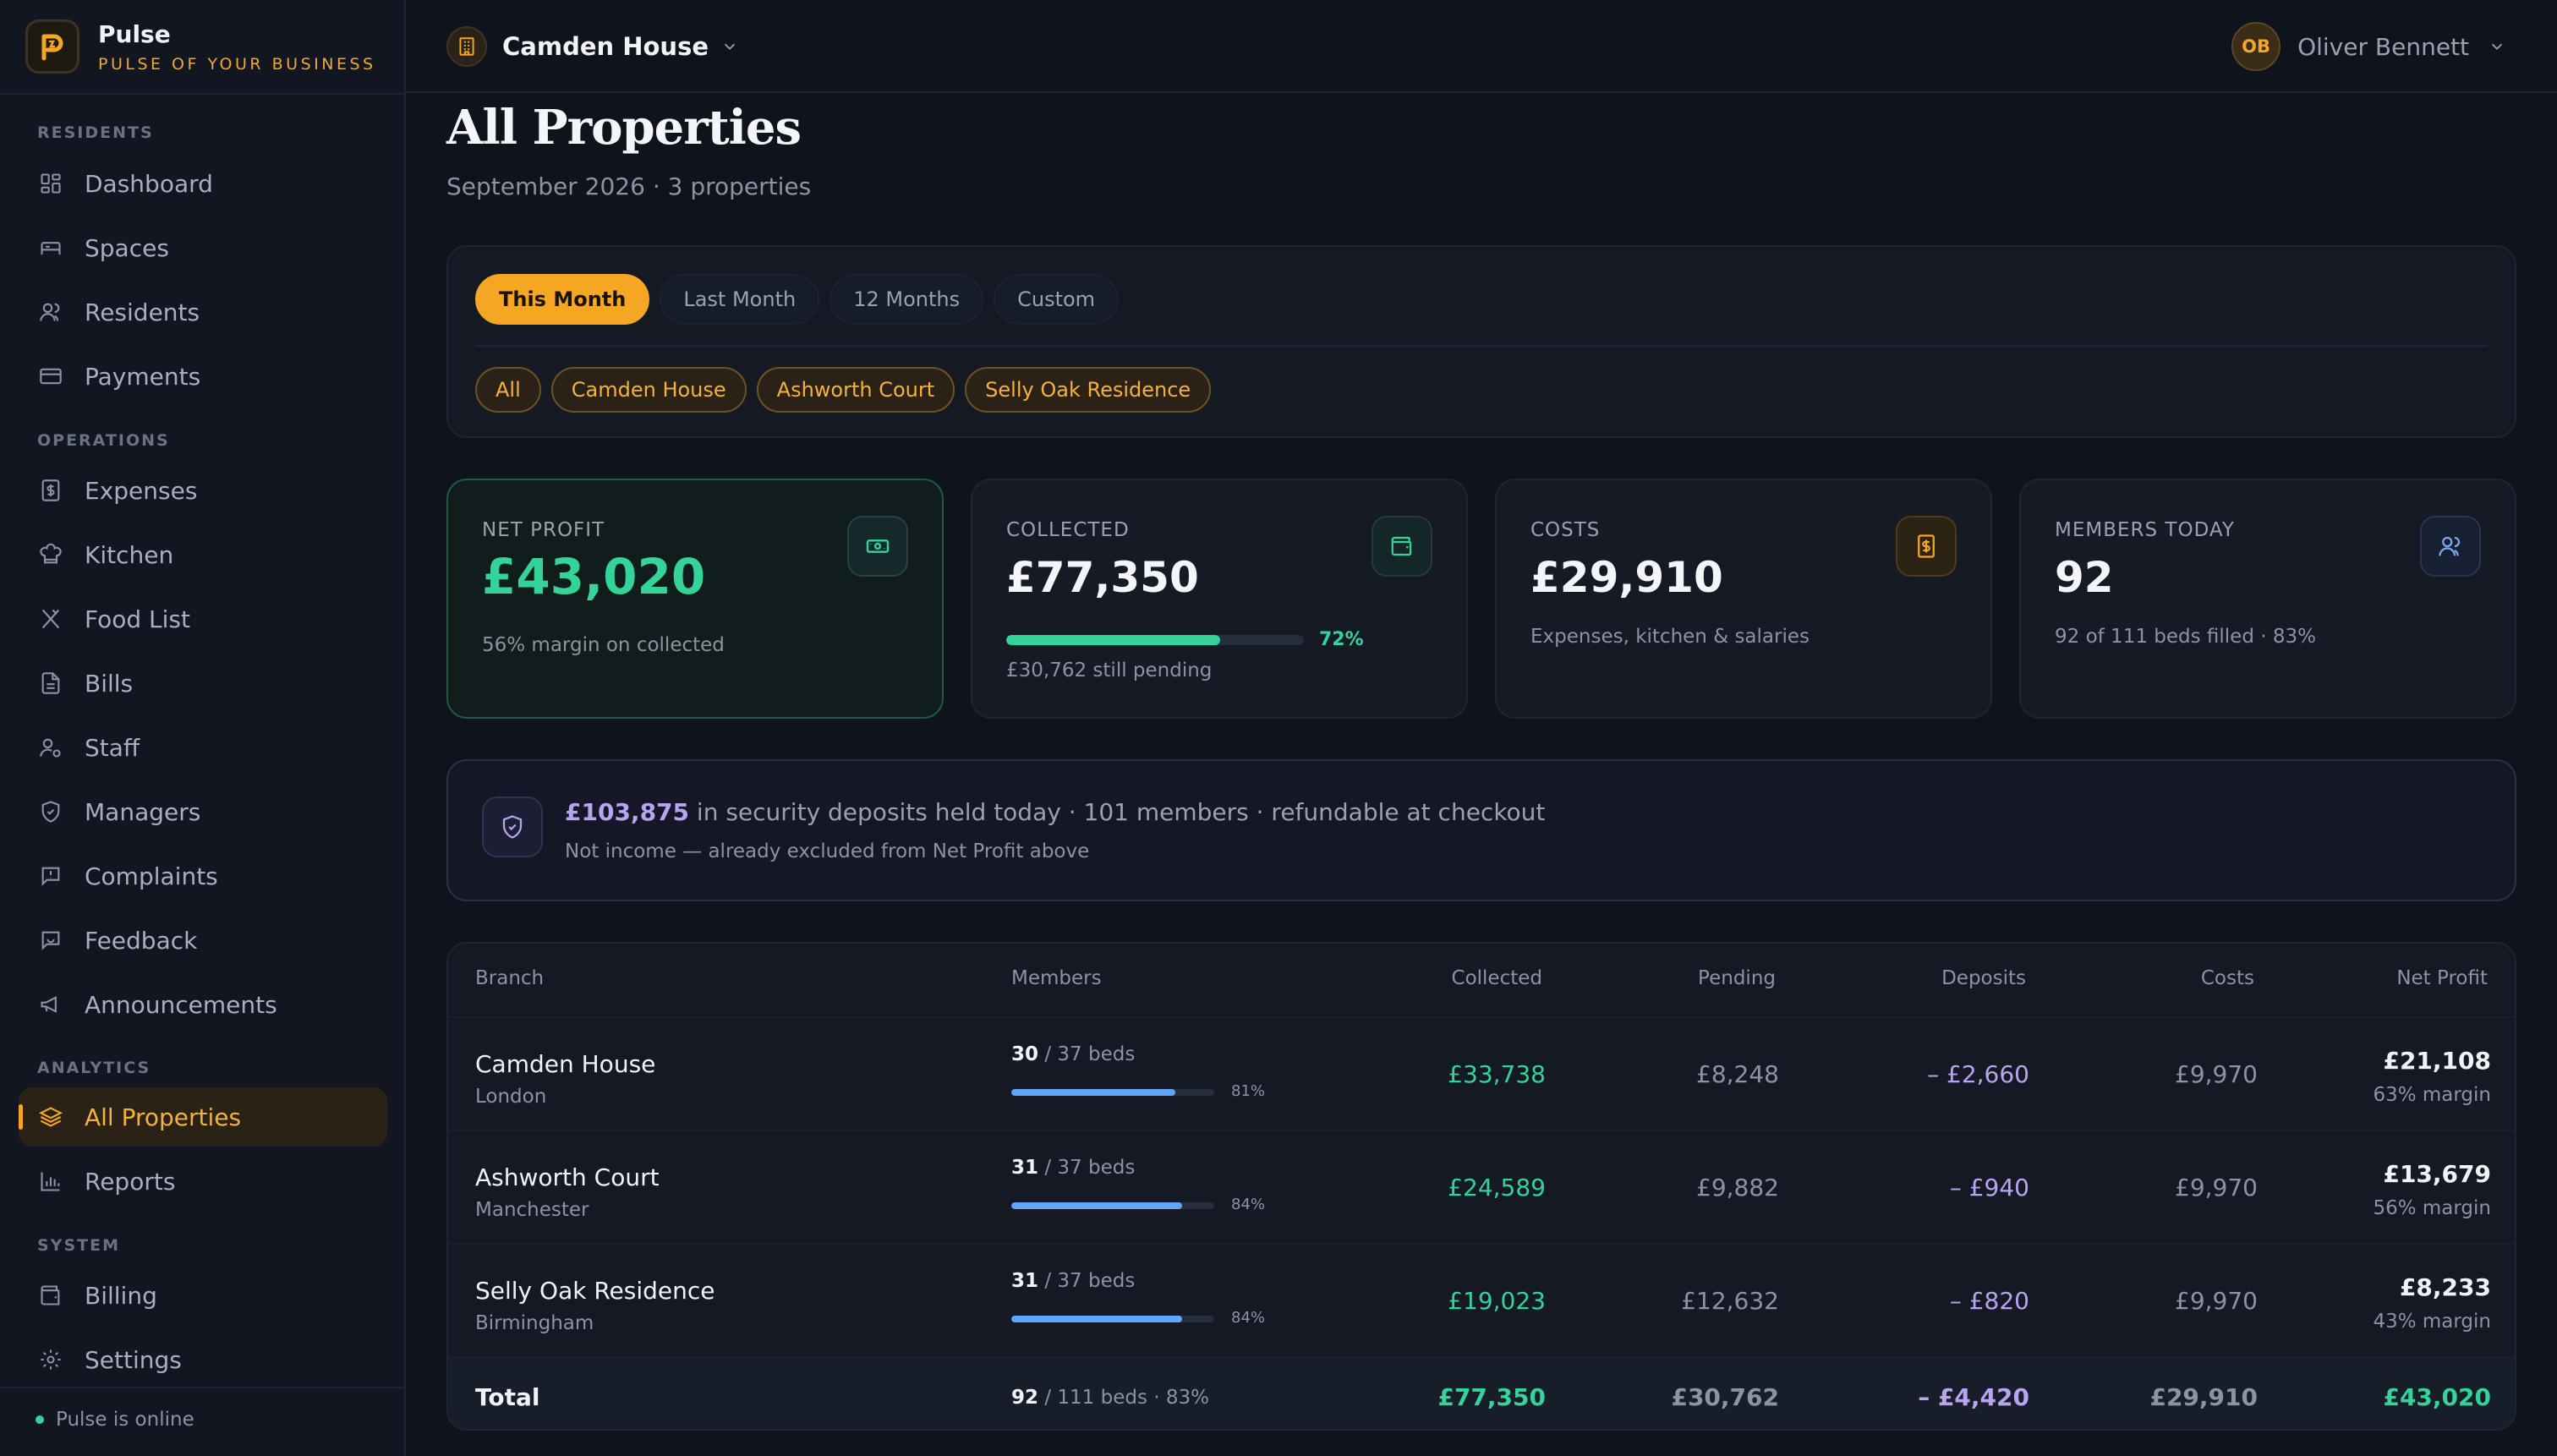 The image size is (2557, 1456). What do you see at coordinates (2450, 547) in the screenshot?
I see `users-icon` at bounding box center [2450, 547].